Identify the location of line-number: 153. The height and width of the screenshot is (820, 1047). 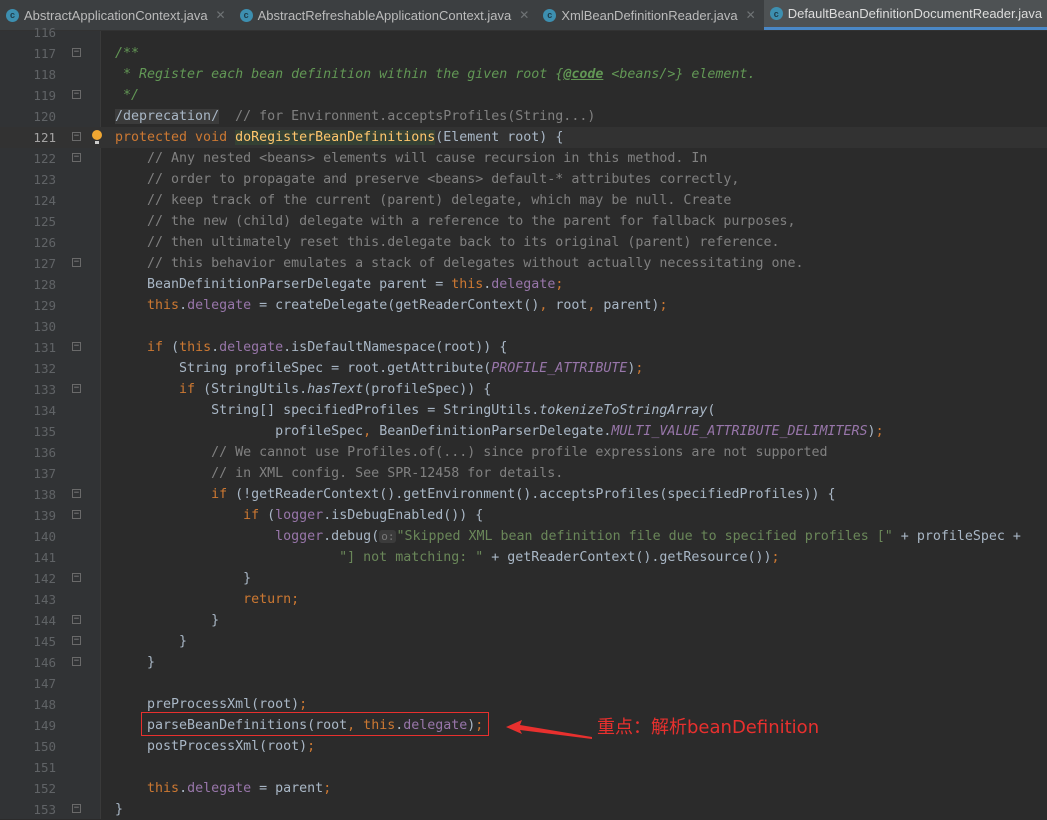
(44, 809).